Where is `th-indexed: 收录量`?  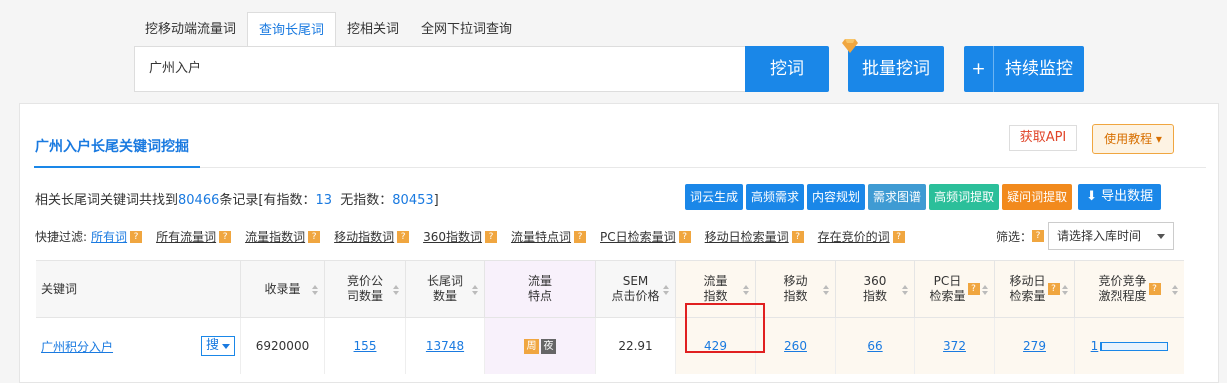
th-indexed: 收录量 is located at coordinates (282, 289).